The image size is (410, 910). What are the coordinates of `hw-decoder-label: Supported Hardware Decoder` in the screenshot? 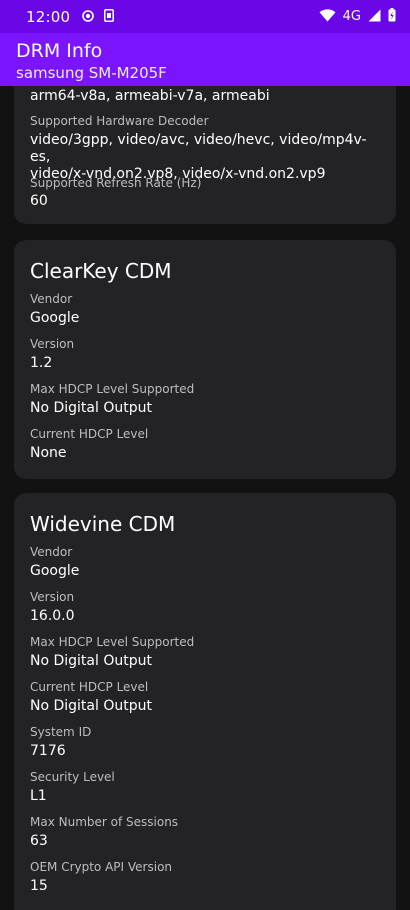 It's located at (119, 121).